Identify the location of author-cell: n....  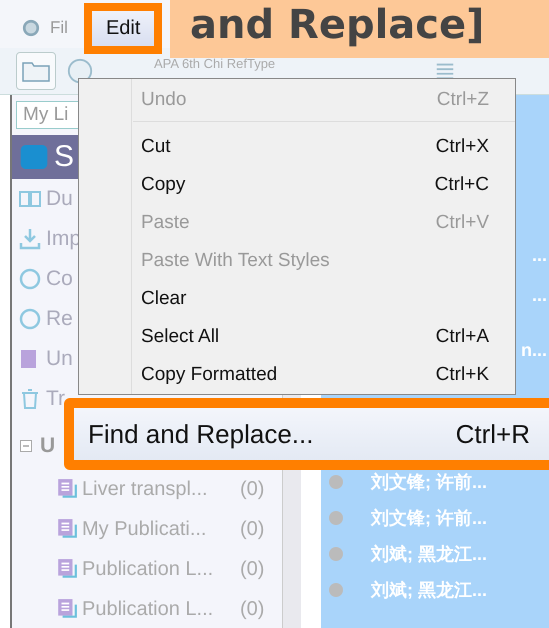
(534, 350).